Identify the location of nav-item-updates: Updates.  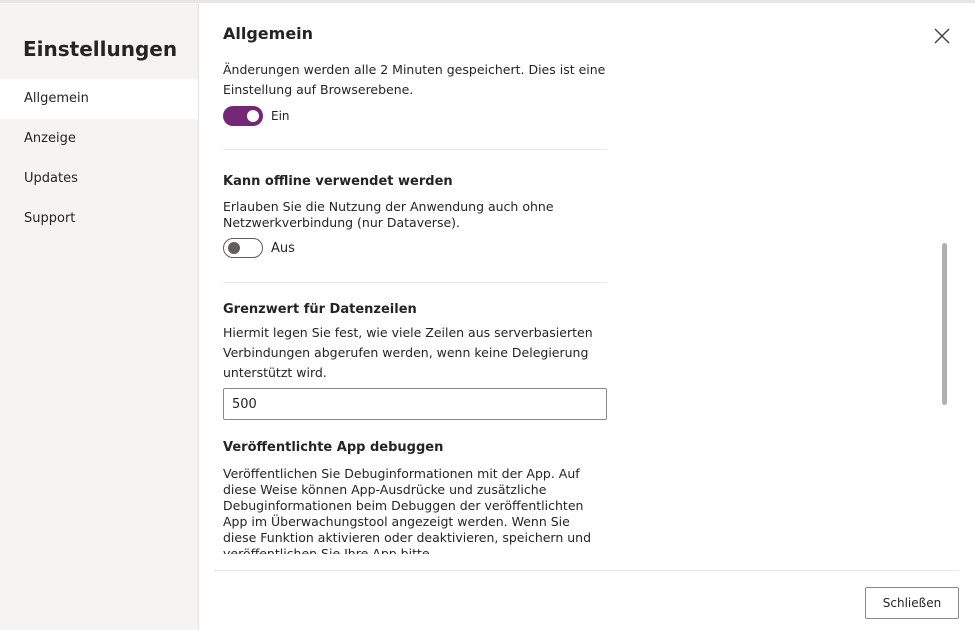
(99, 179).